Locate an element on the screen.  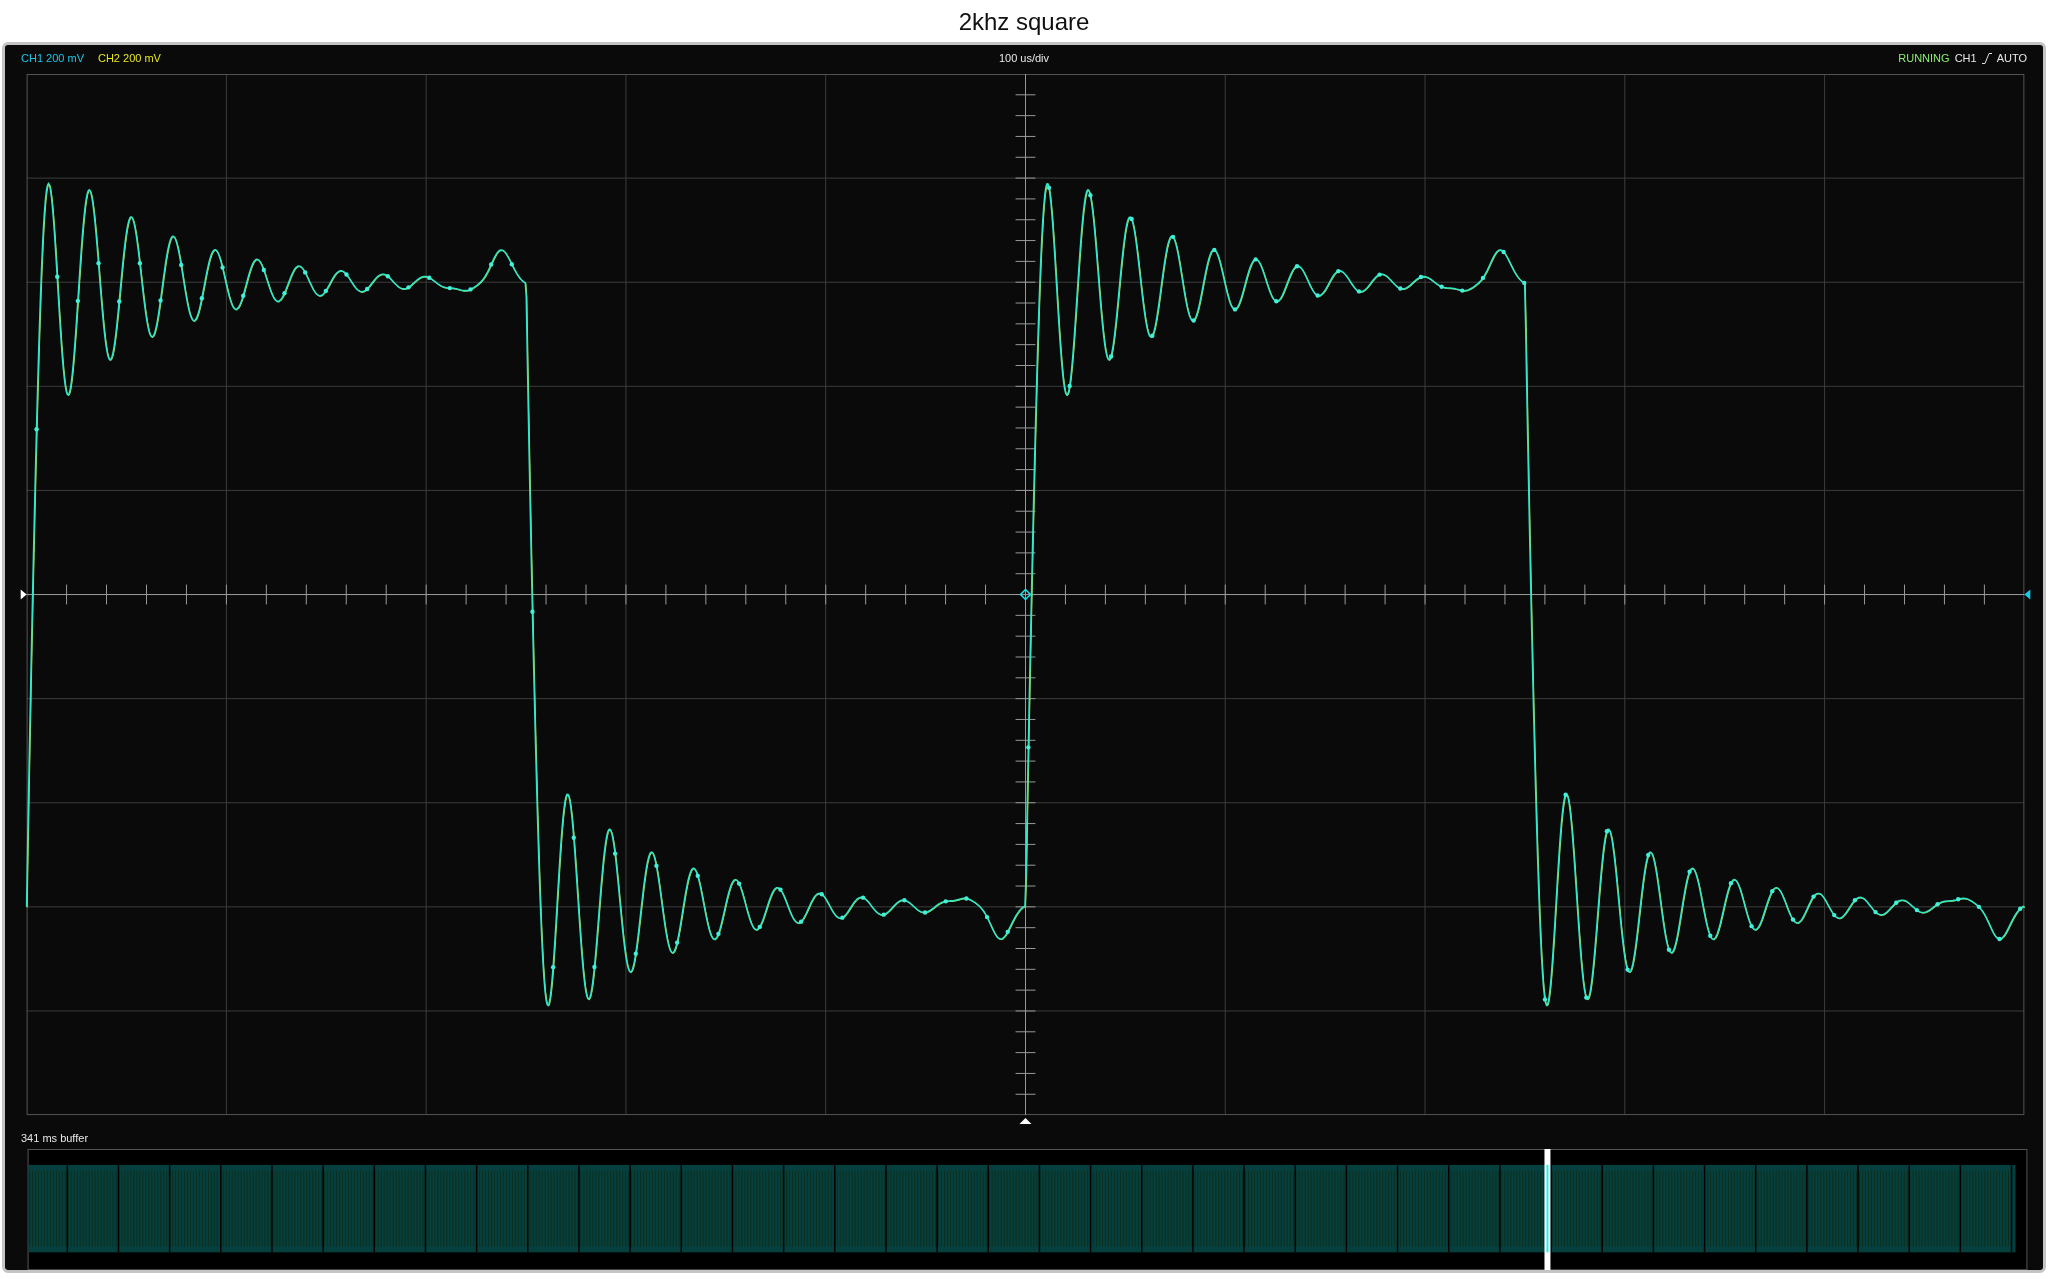
trigger-position-icon is located at coordinates (1025, 1120).